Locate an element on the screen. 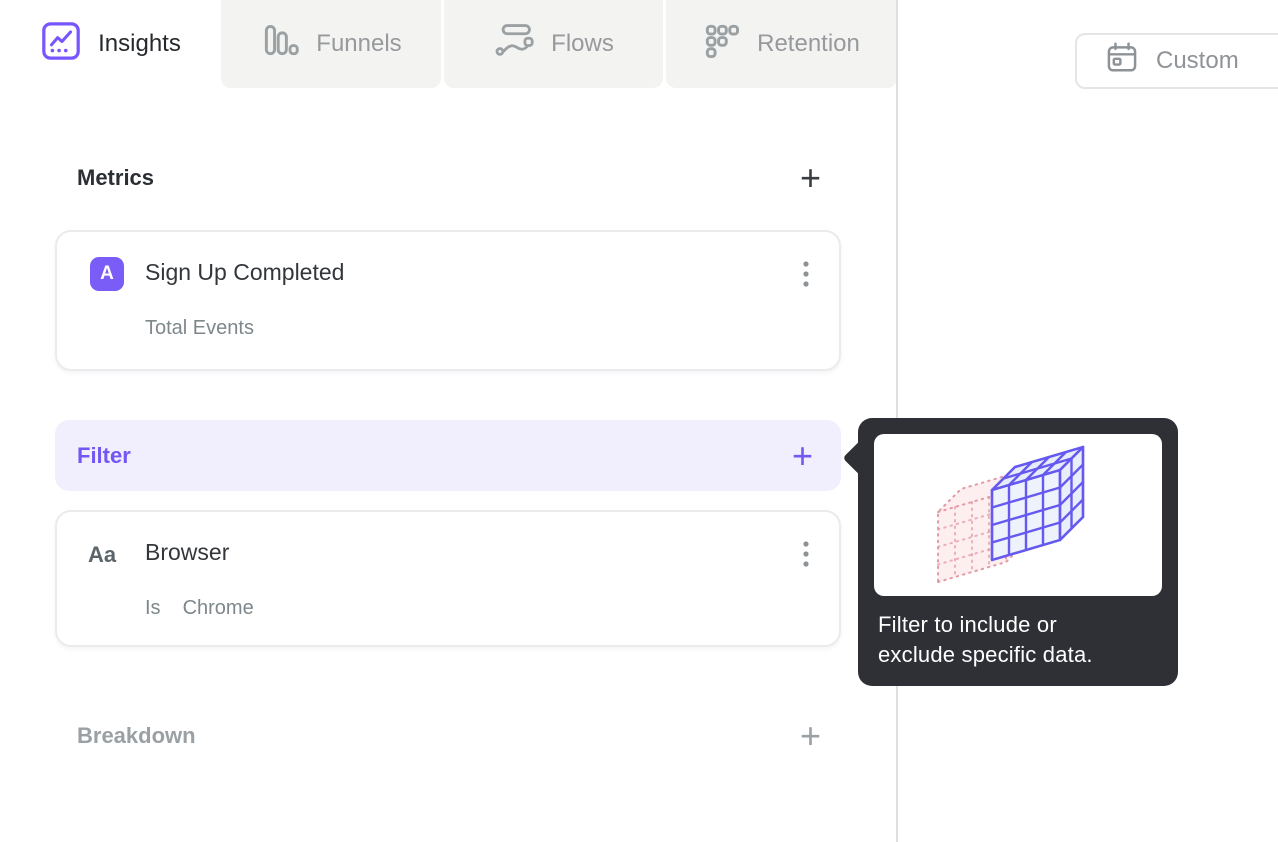  breakdown-heading: Breakdown is located at coordinates (136, 735).